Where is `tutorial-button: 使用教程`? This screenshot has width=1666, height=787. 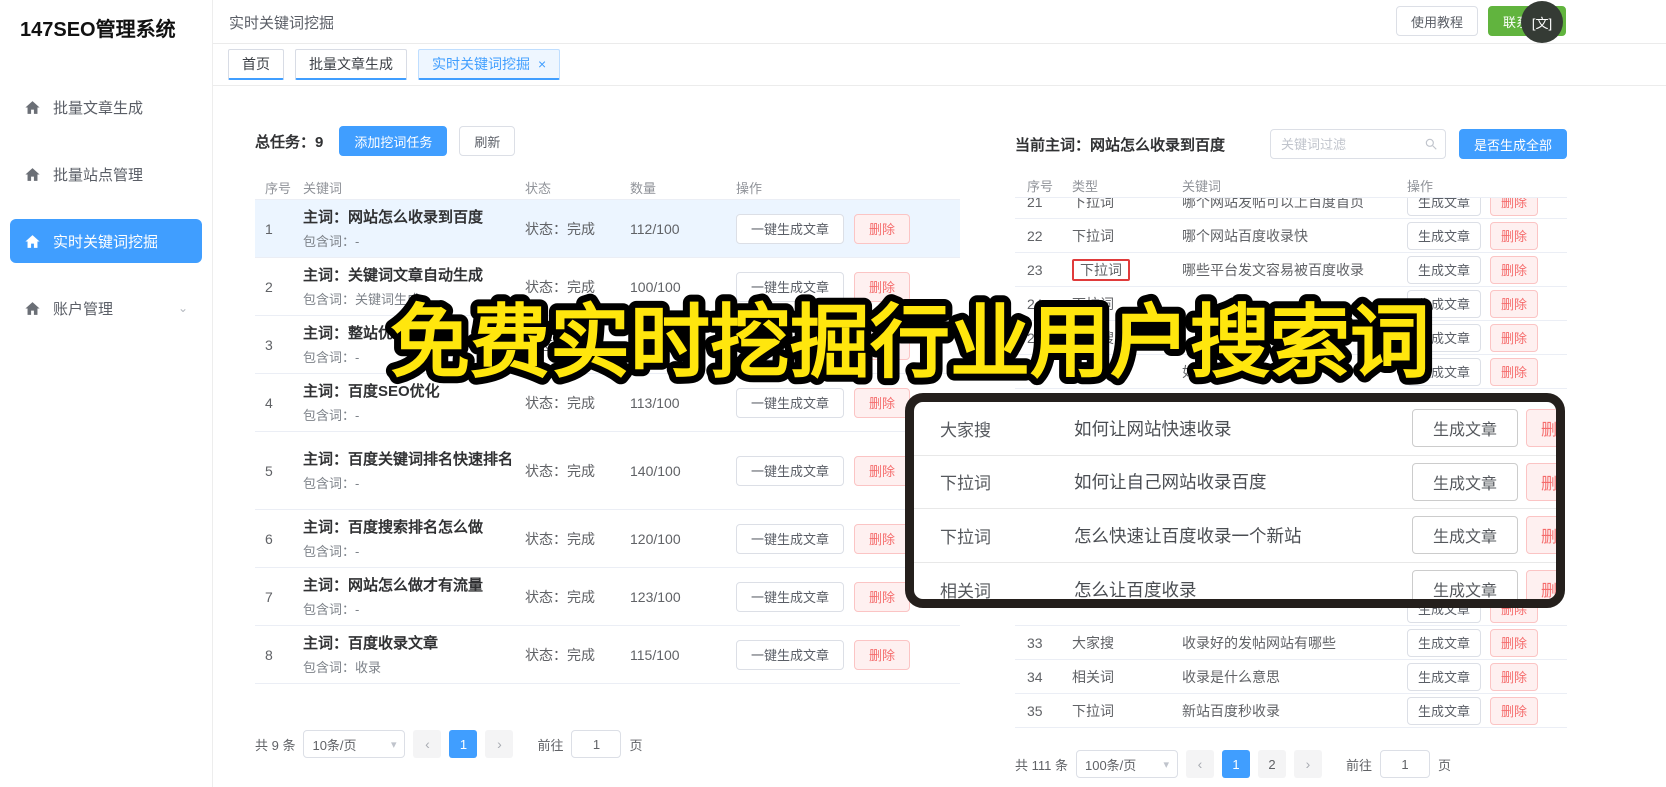 tutorial-button: 使用教程 is located at coordinates (1436, 21).